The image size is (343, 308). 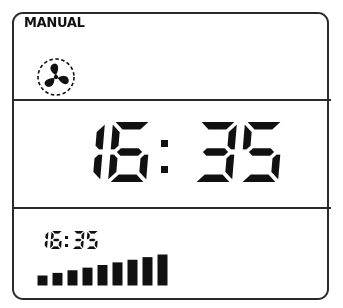 What do you see at coordinates (187, 152) in the screenshot?
I see `main-clock` at bounding box center [187, 152].